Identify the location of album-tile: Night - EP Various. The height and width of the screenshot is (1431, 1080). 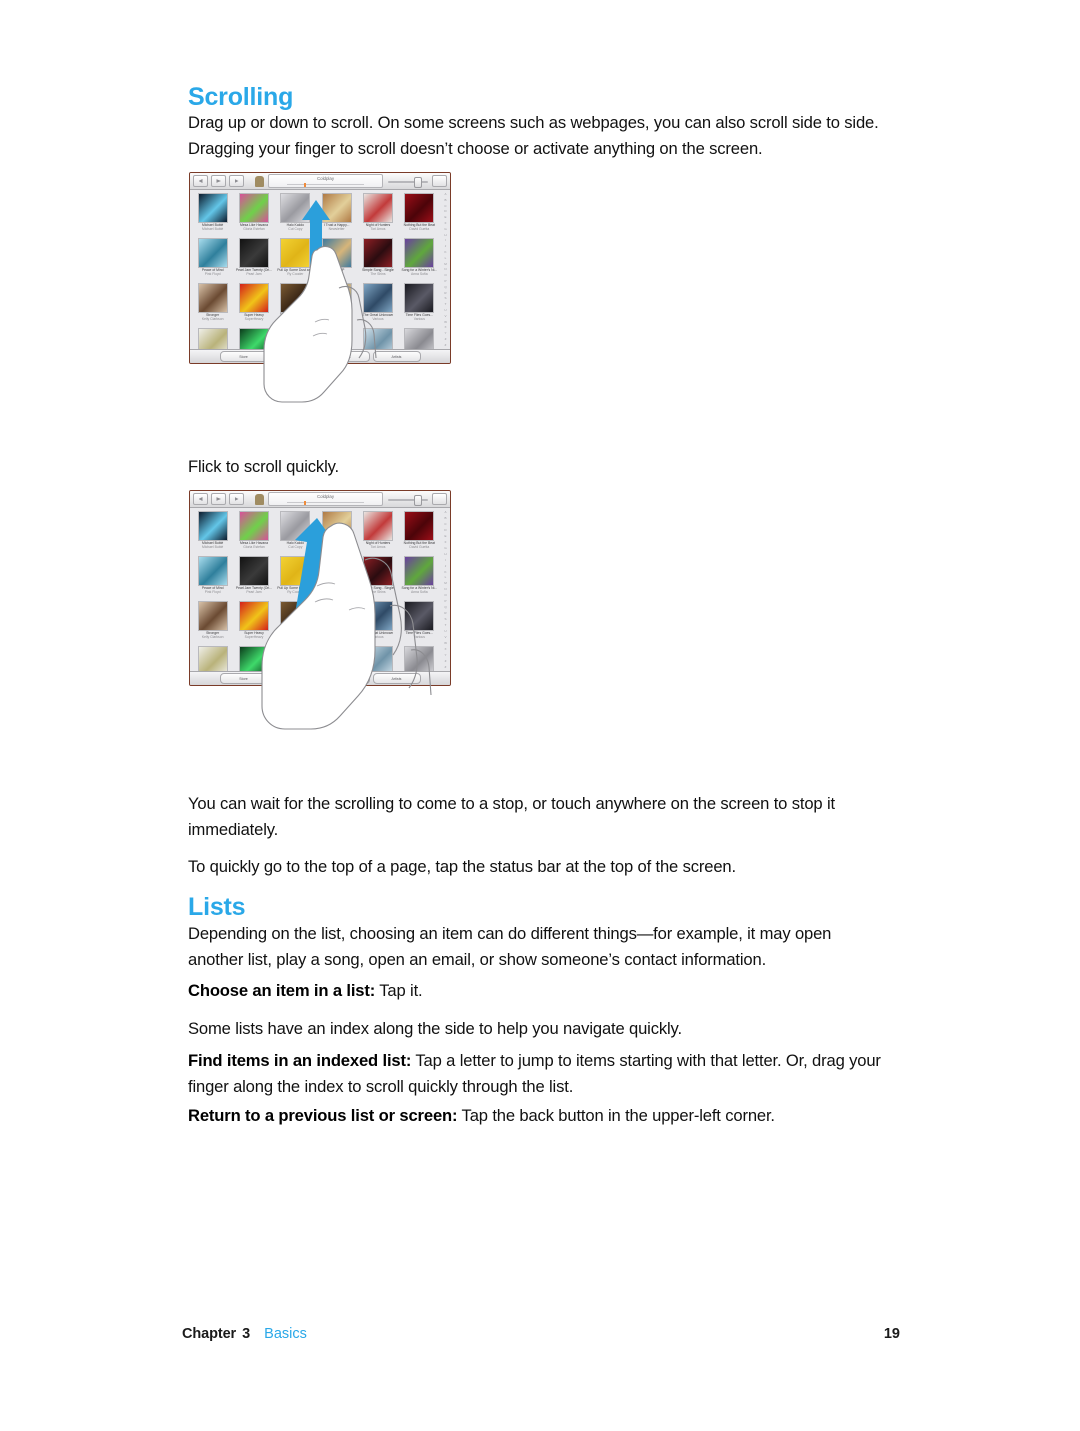
(336, 577).